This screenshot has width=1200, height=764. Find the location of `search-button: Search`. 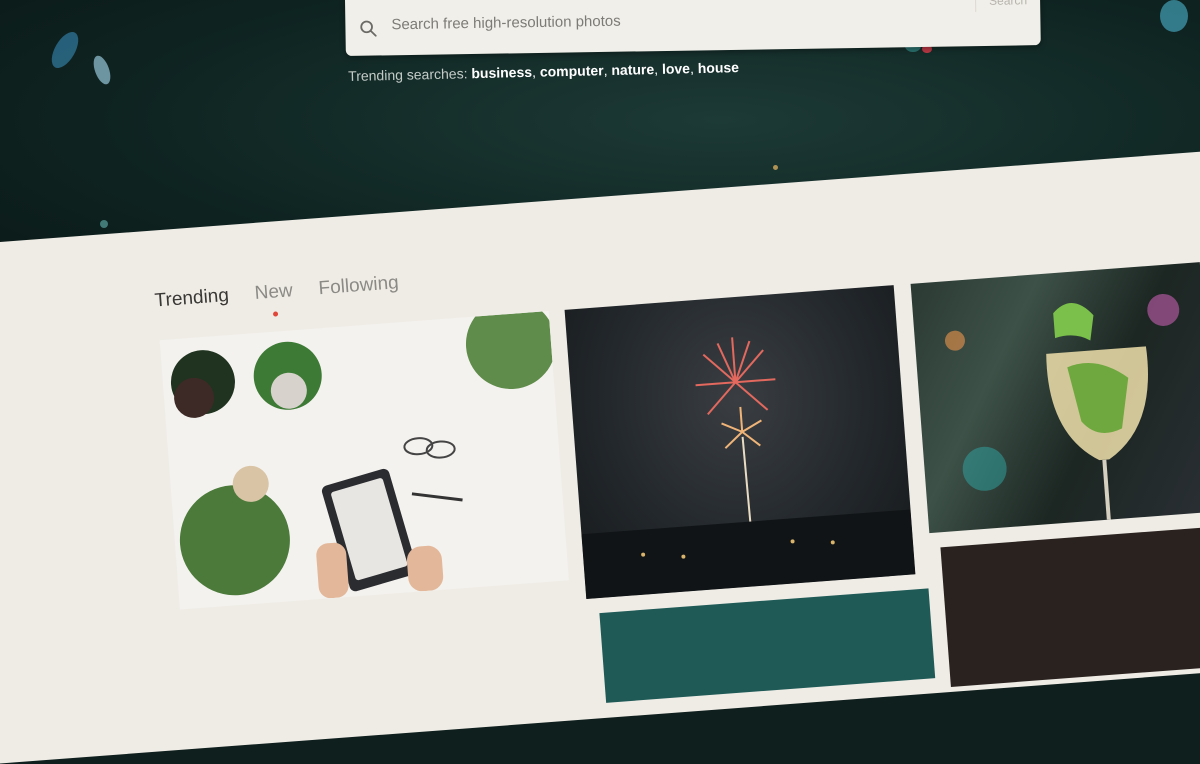

search-button: Search is located at coordinates (1007, 6).